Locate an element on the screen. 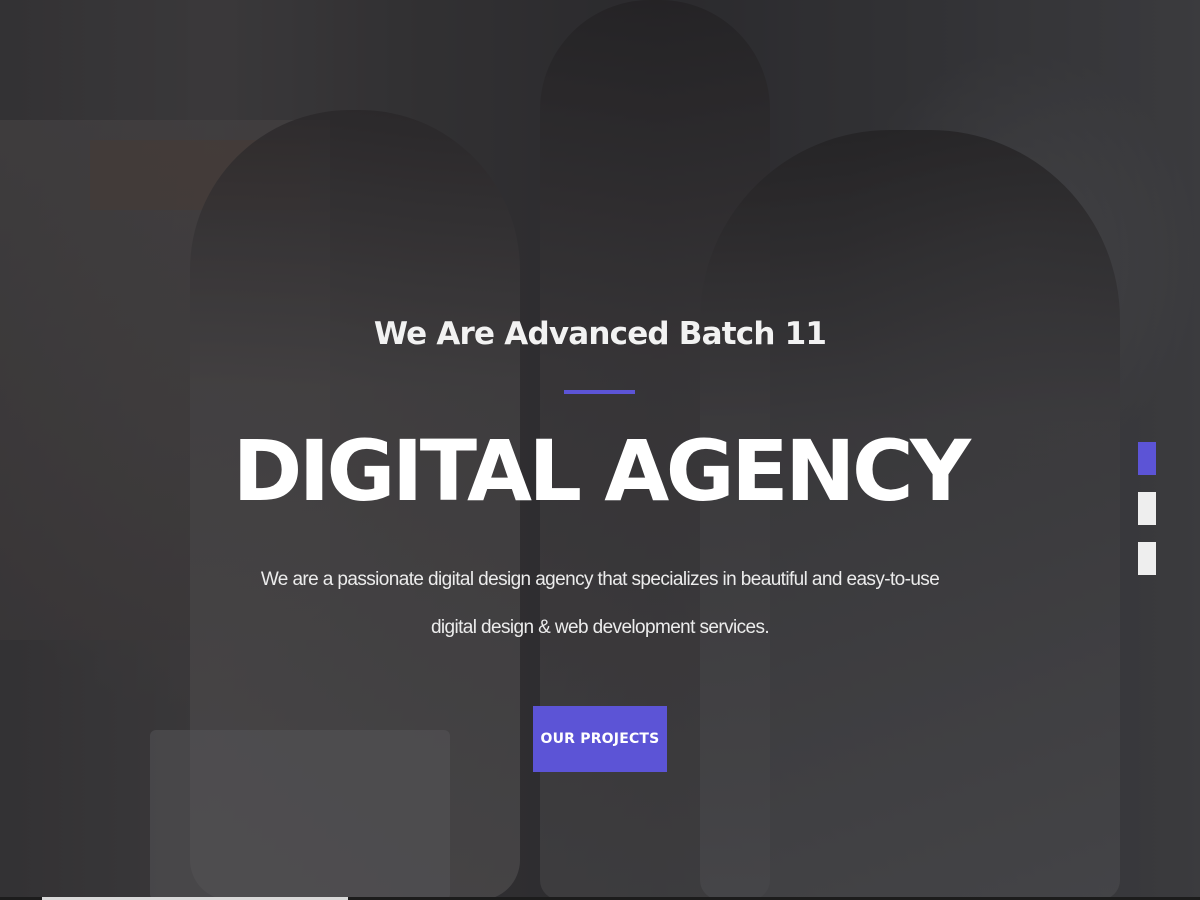 The image size is (1200, 900). hero-headline: DIGITAL AGENCY is located at coordinates (601, 471).